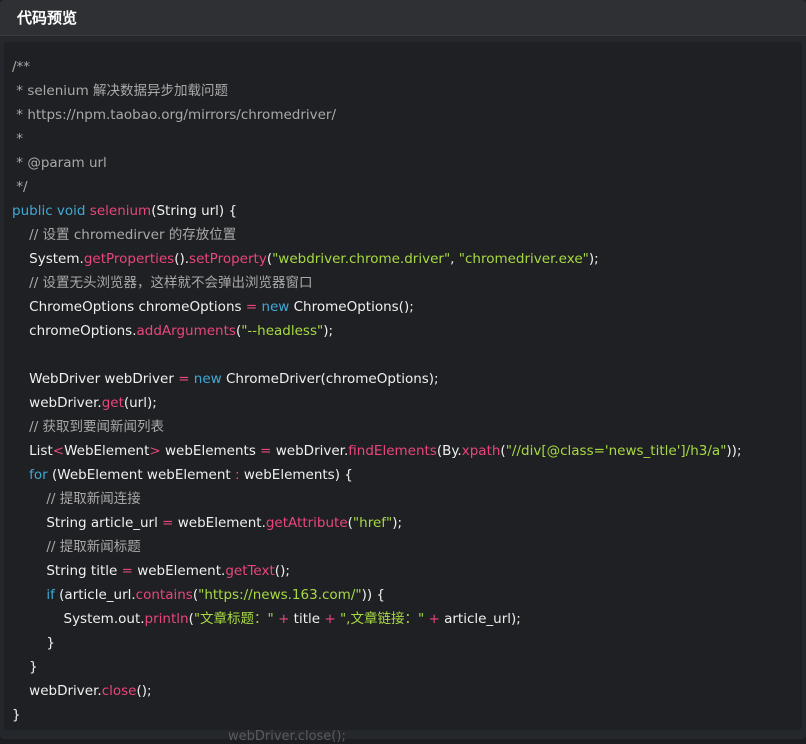 Image resolution: width=806 pixels, height=744 pixels. I want to click on code-token-string: "文章标题：", so click(233, 619).